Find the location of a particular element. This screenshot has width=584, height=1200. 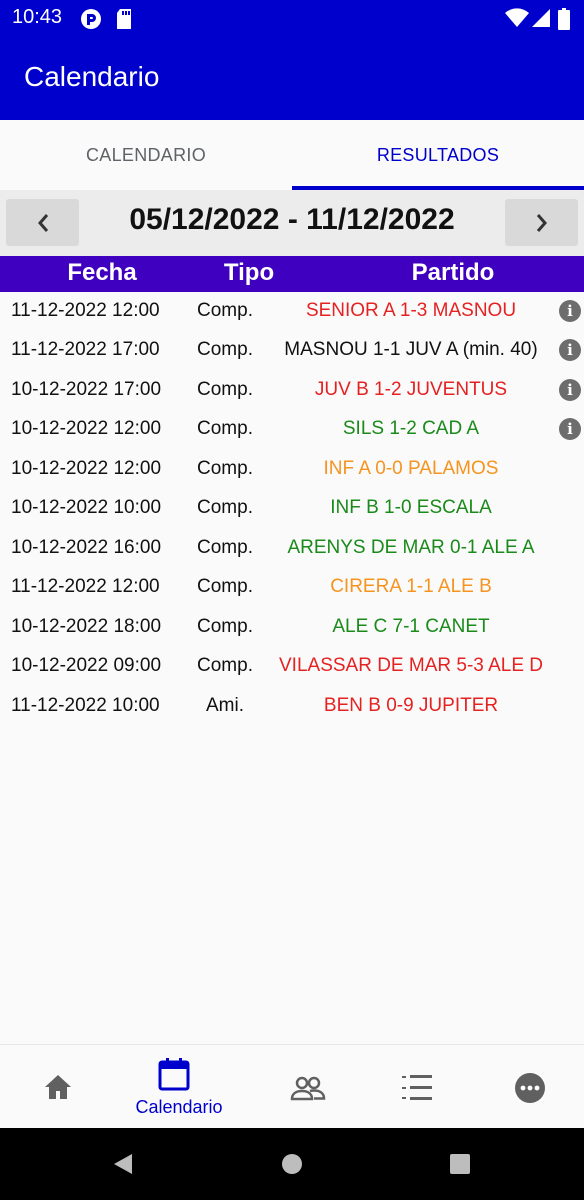

table-row: 11-12-2022 12:00 Comp. CIRERA 1-1 ALE B is located at coordinates (292, 587).